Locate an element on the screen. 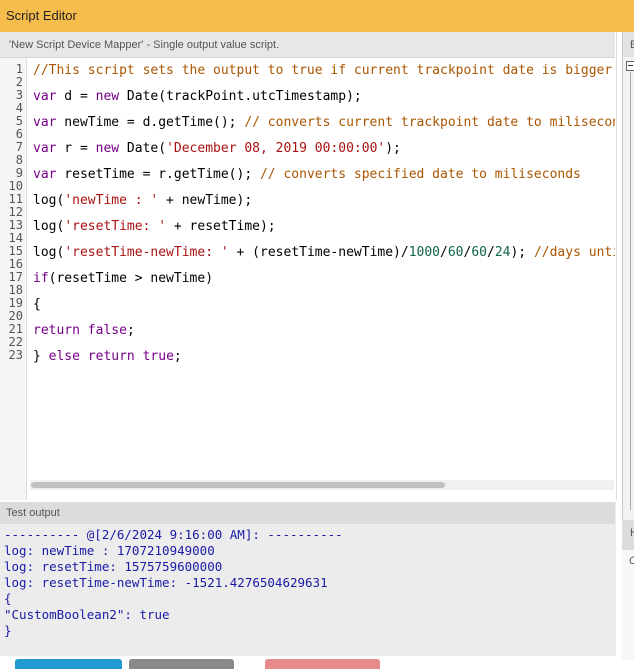 Image resolution: width=634 pixels, height=669 pixels. code-token: { is located at coordinates (37, 304).